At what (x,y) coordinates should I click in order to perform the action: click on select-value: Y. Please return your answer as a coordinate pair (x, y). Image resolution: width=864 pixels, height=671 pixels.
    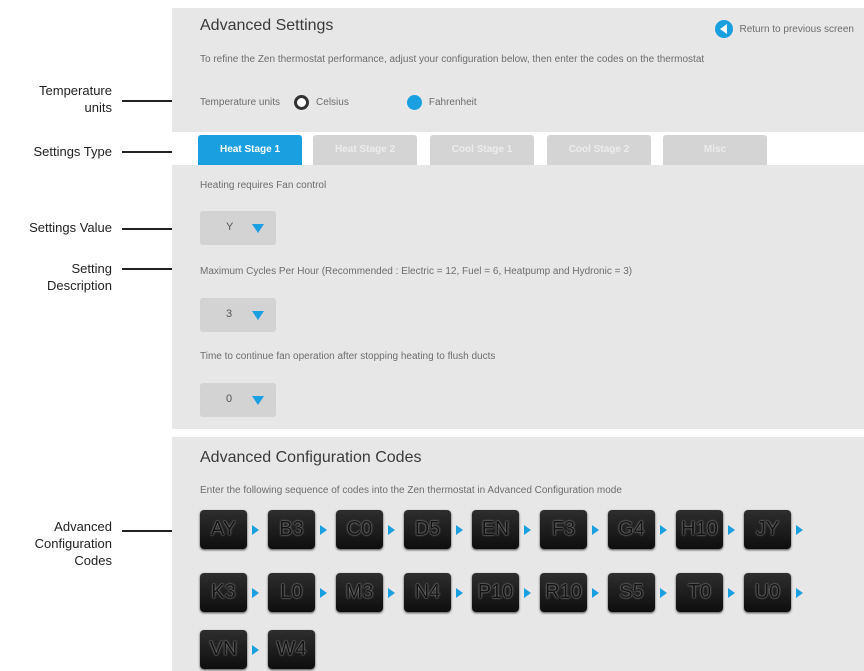
    Looking at the image, I should click on (230, 227).